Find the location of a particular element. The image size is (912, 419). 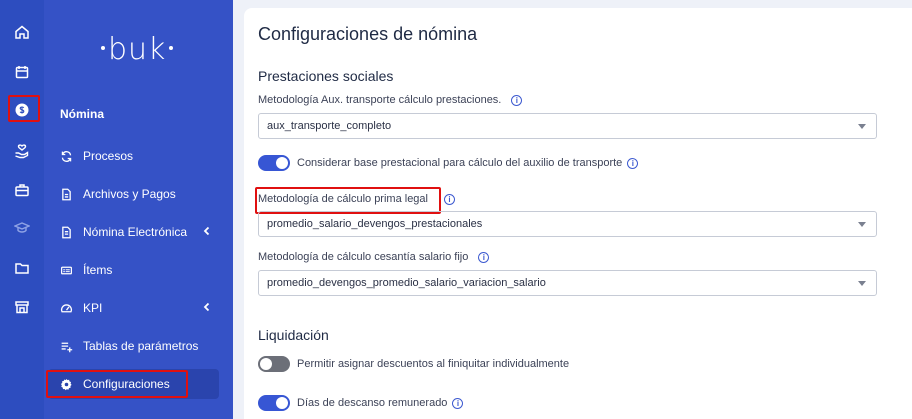

gauge-icon is located at coordinates (66, 307).